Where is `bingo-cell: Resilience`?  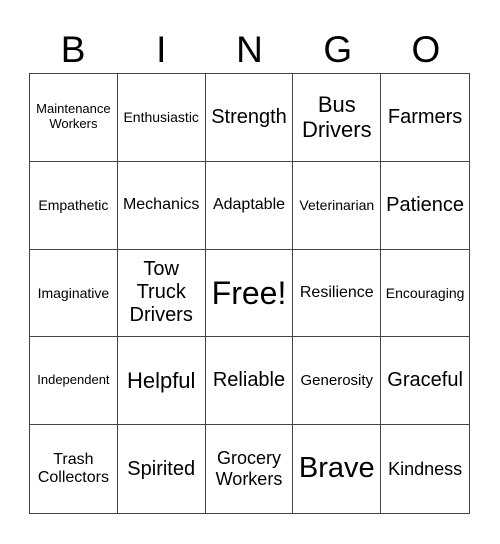 bingo-cell: Resilience is located at coordinates (337, 293).